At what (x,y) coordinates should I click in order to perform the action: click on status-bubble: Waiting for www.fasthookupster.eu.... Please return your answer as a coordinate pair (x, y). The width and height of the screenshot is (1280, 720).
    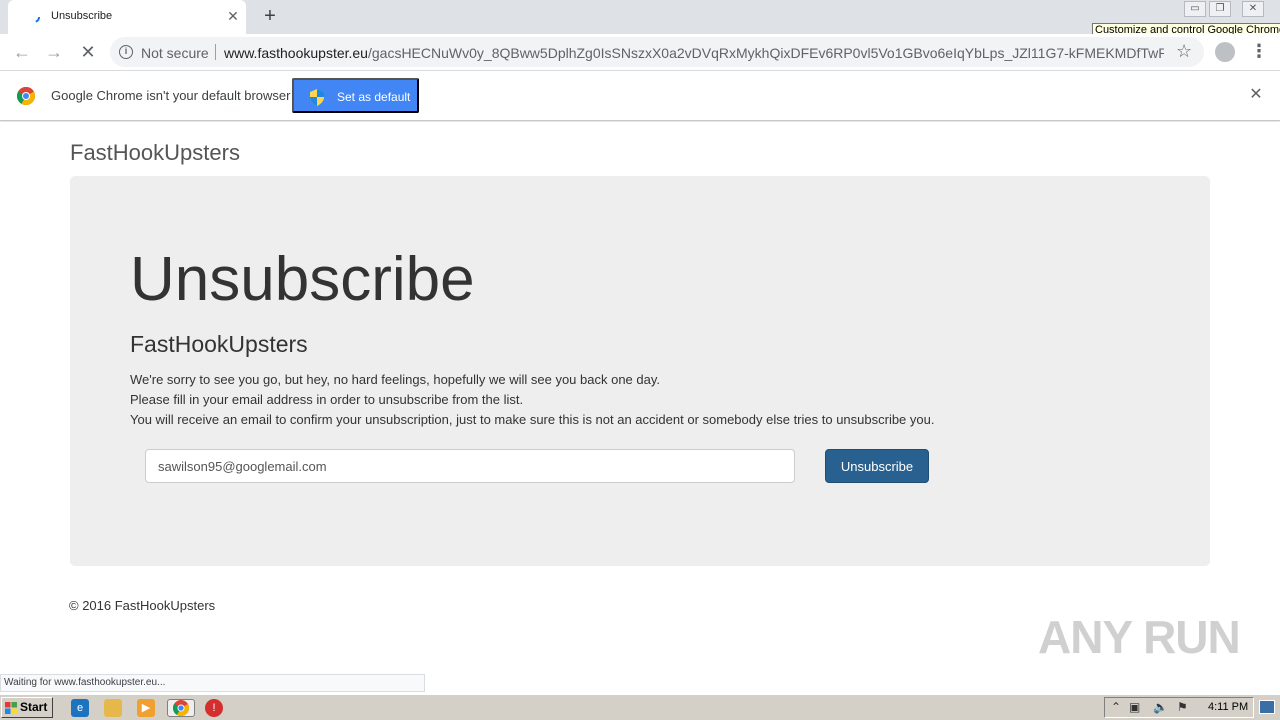
    Looking at the image, I should click on (212, 683).